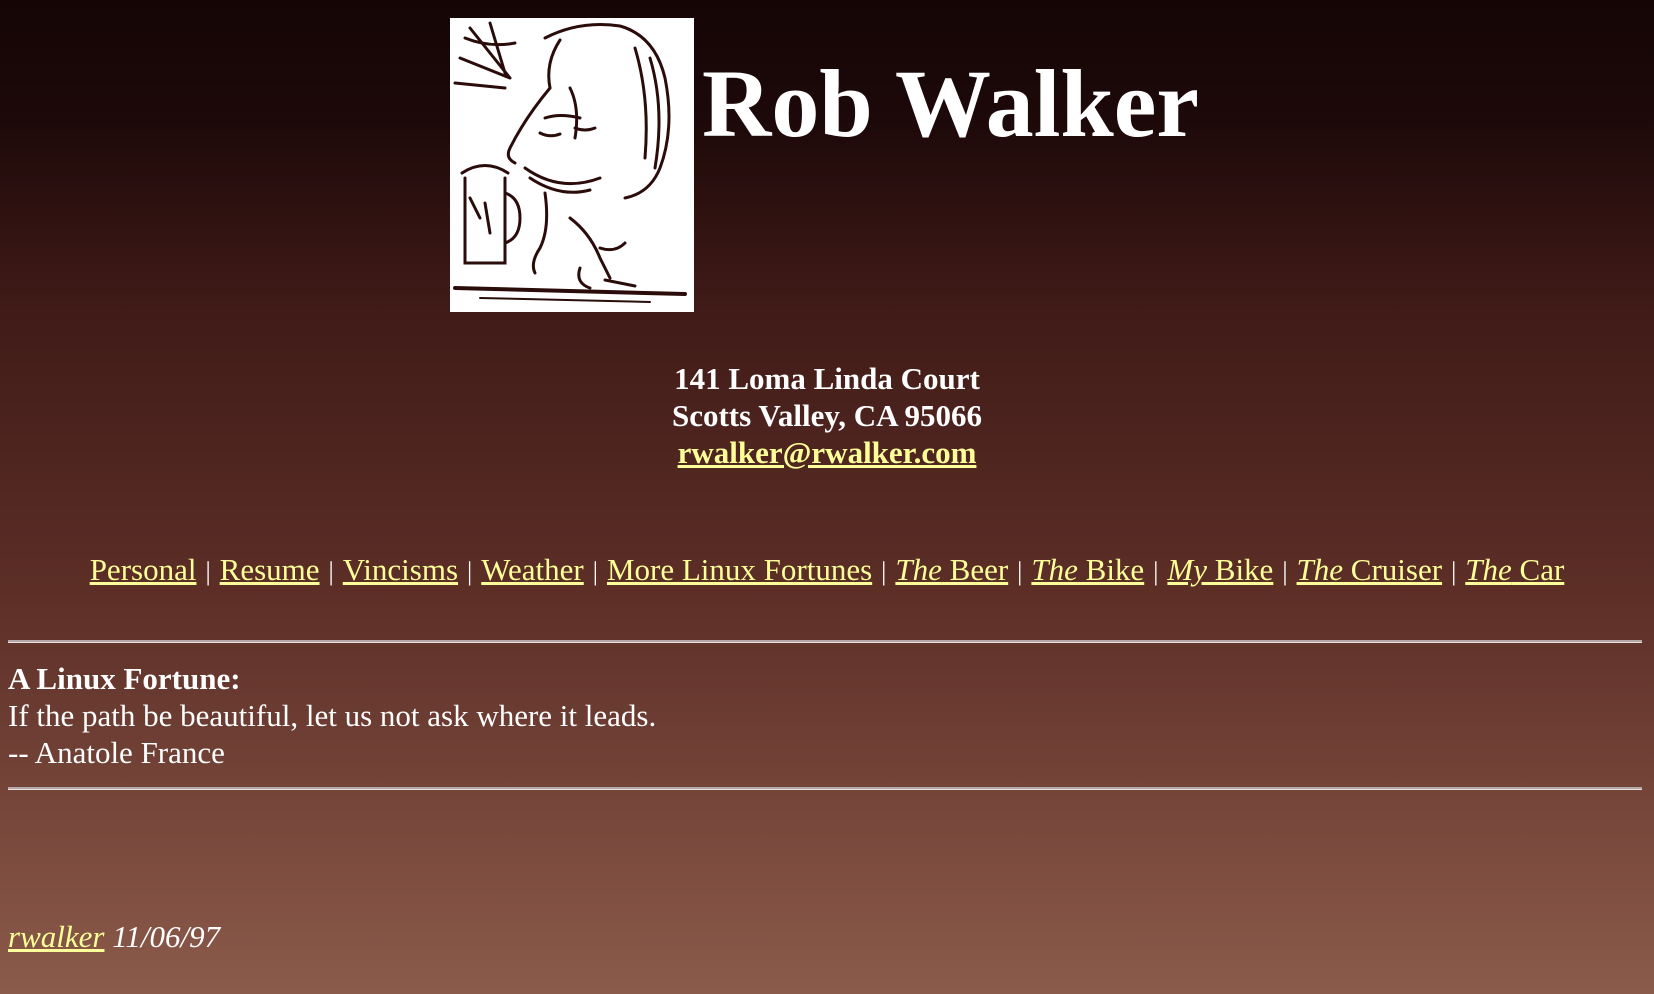 Image resolution: width=1654 pixels, height=994 pixels. I want to click on page-header: Rob Walker, so click(824, 165).